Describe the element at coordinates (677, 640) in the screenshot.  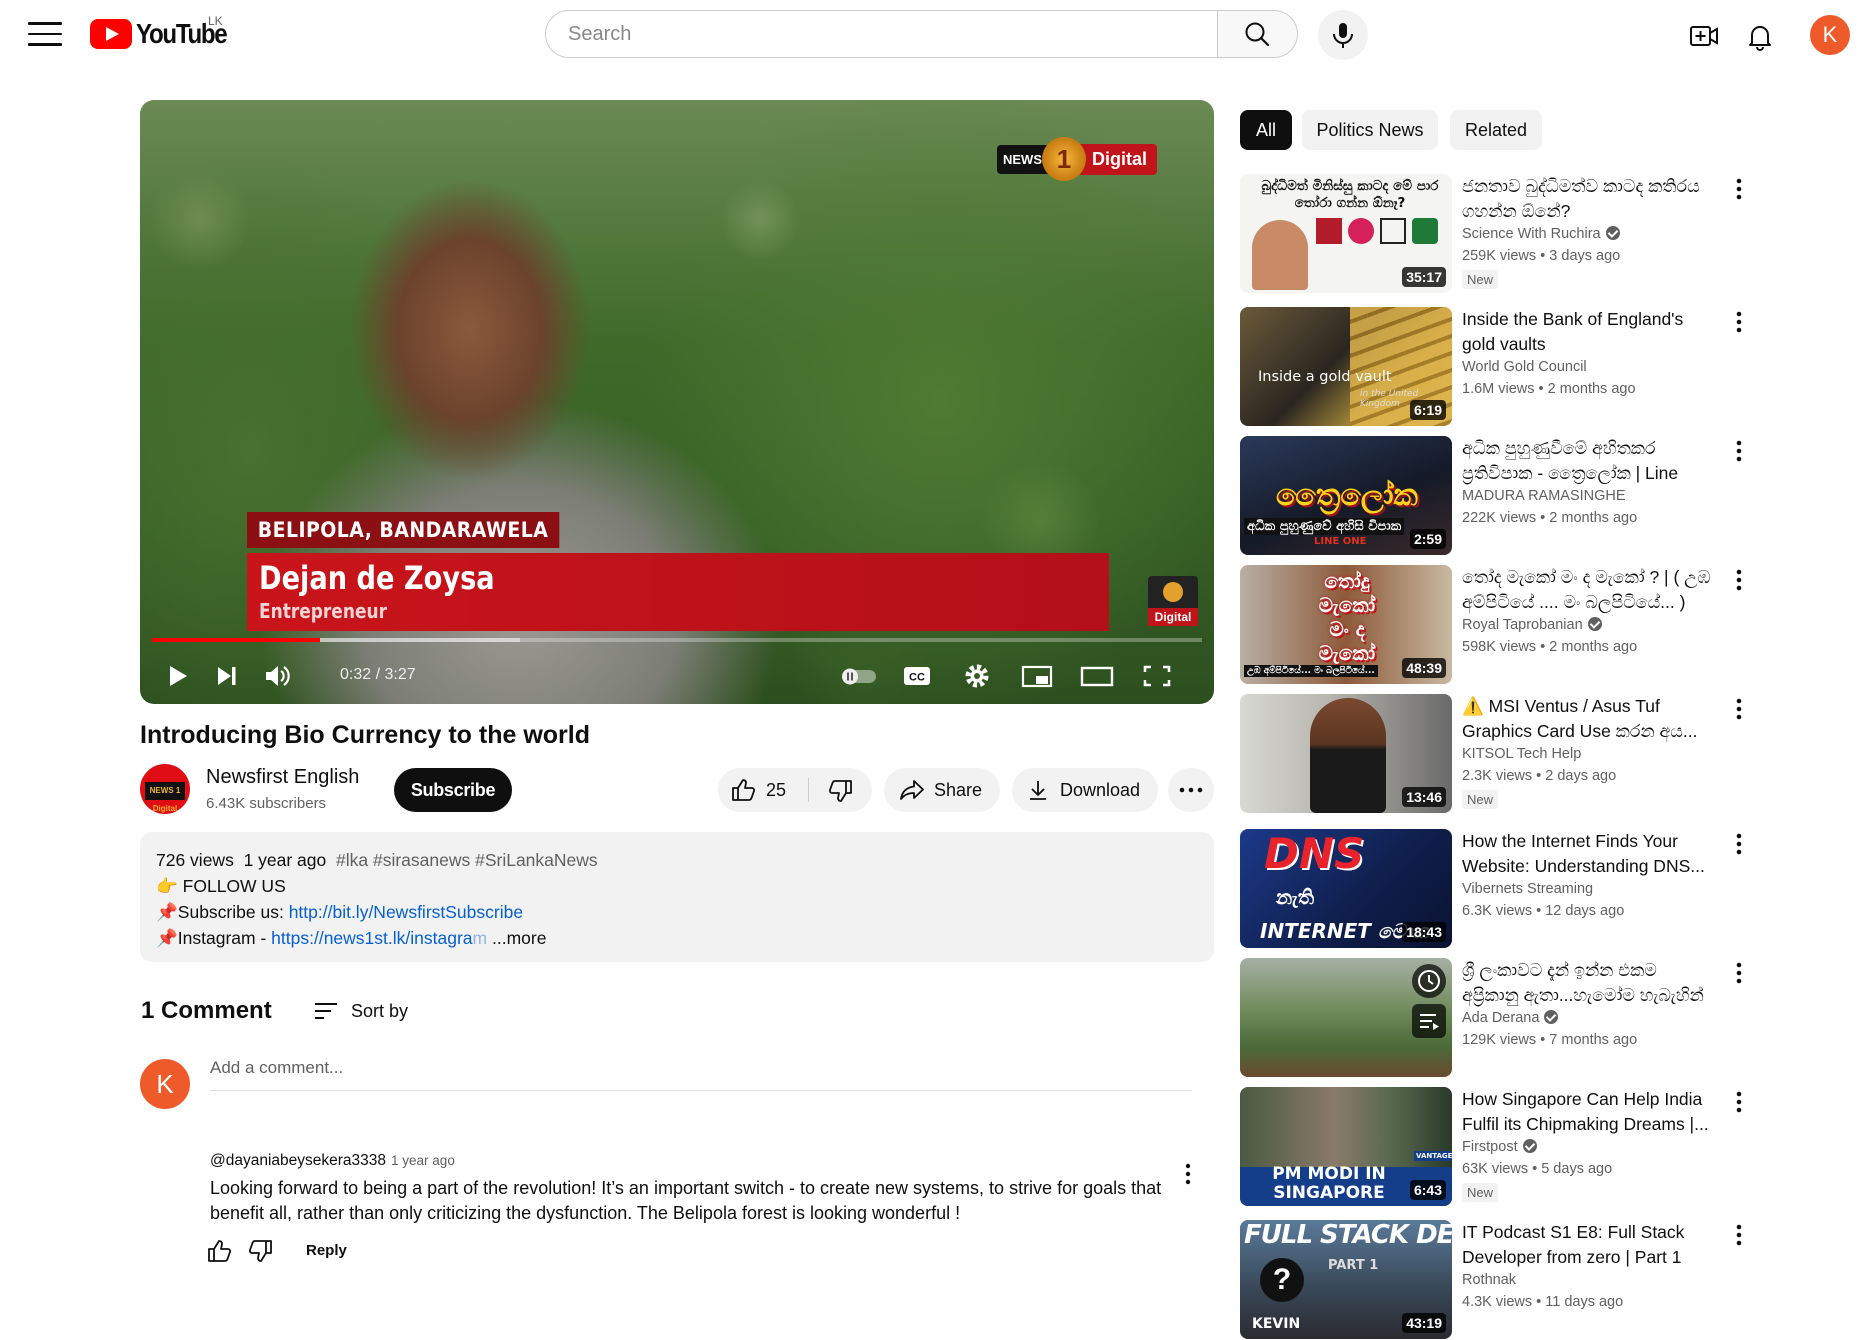
I see `progress-bar` at that location.